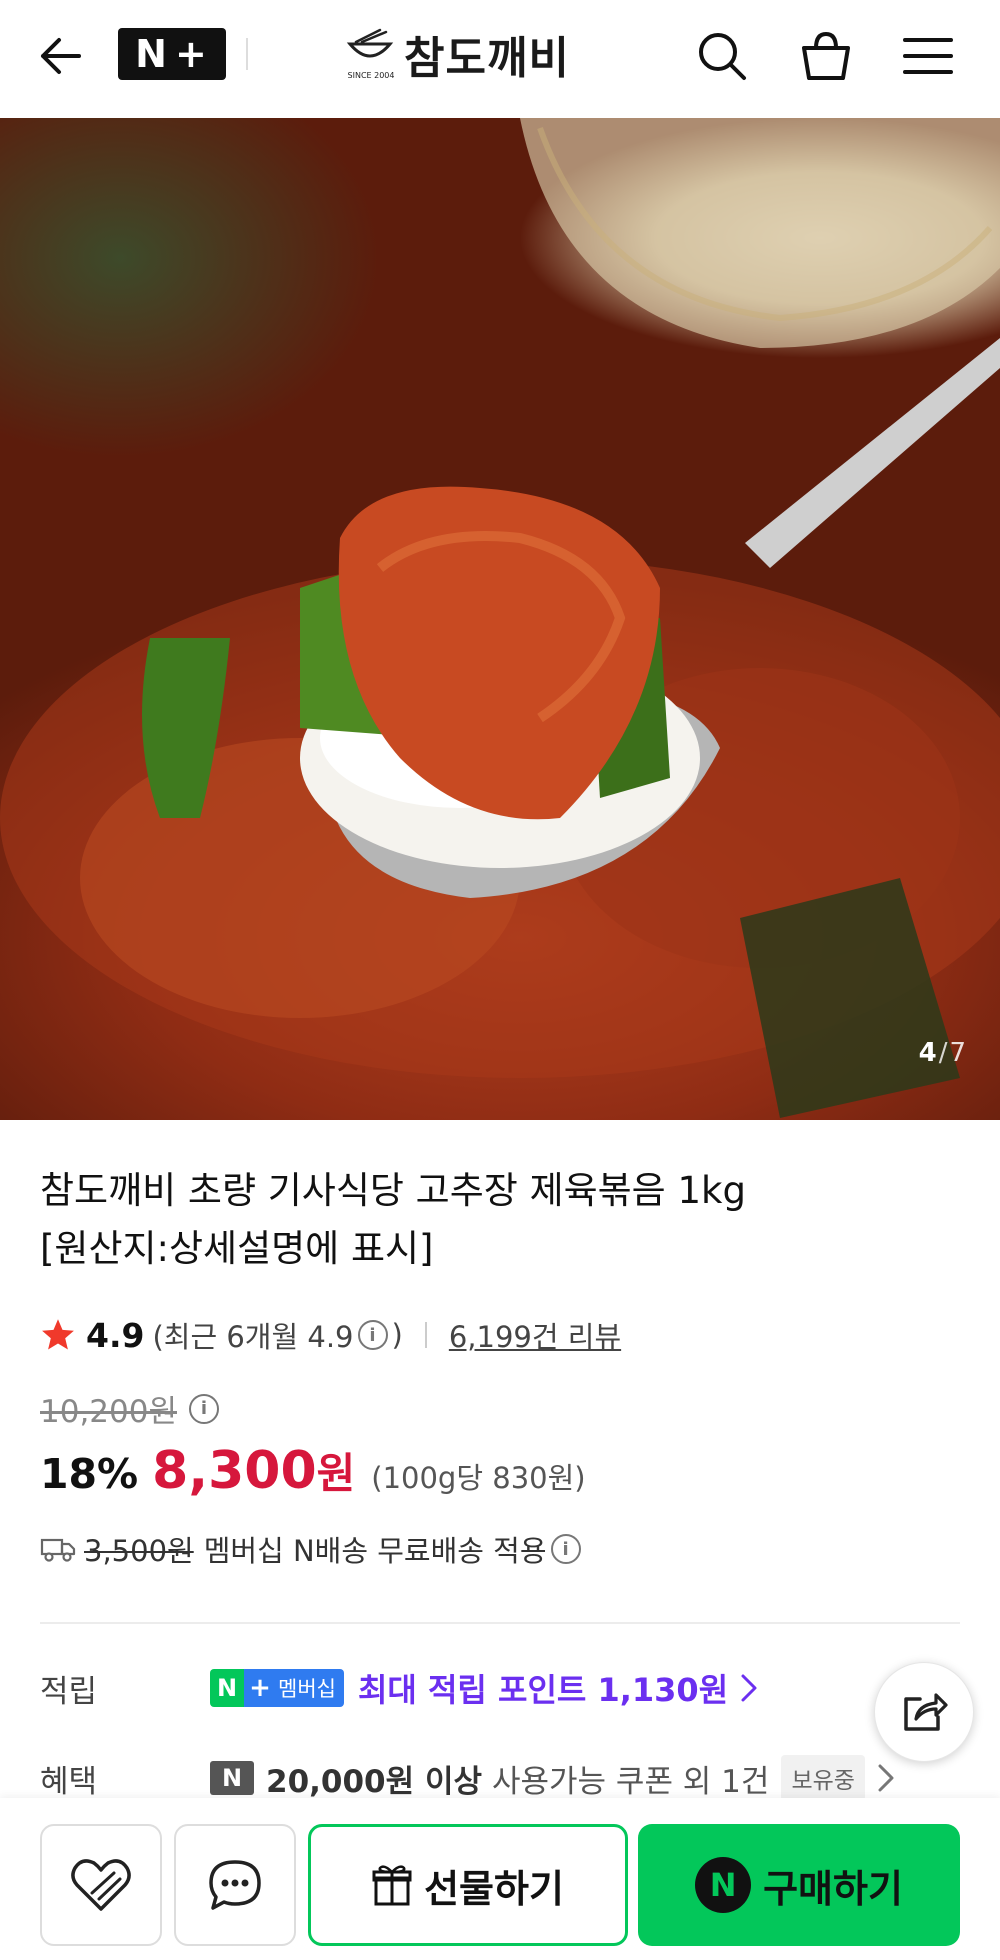 Image resolution: width=1000 pixels, height=1960 pixels. Describe the element at coordinates (260, 1688) in the screenshot. I see `np-badge-plus: +` at that location.